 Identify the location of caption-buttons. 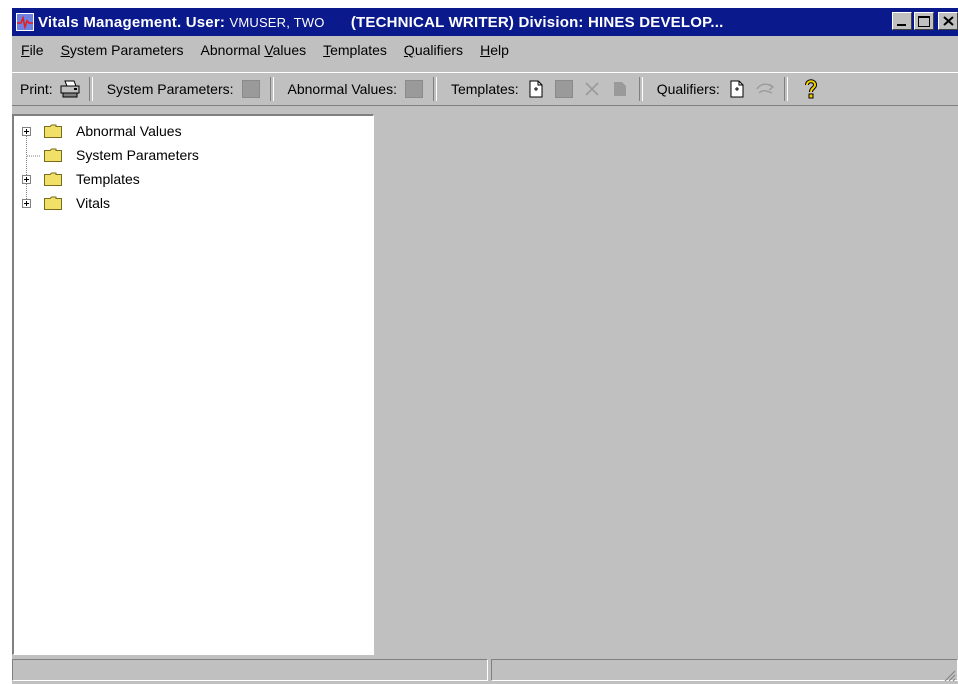
(925, 21).